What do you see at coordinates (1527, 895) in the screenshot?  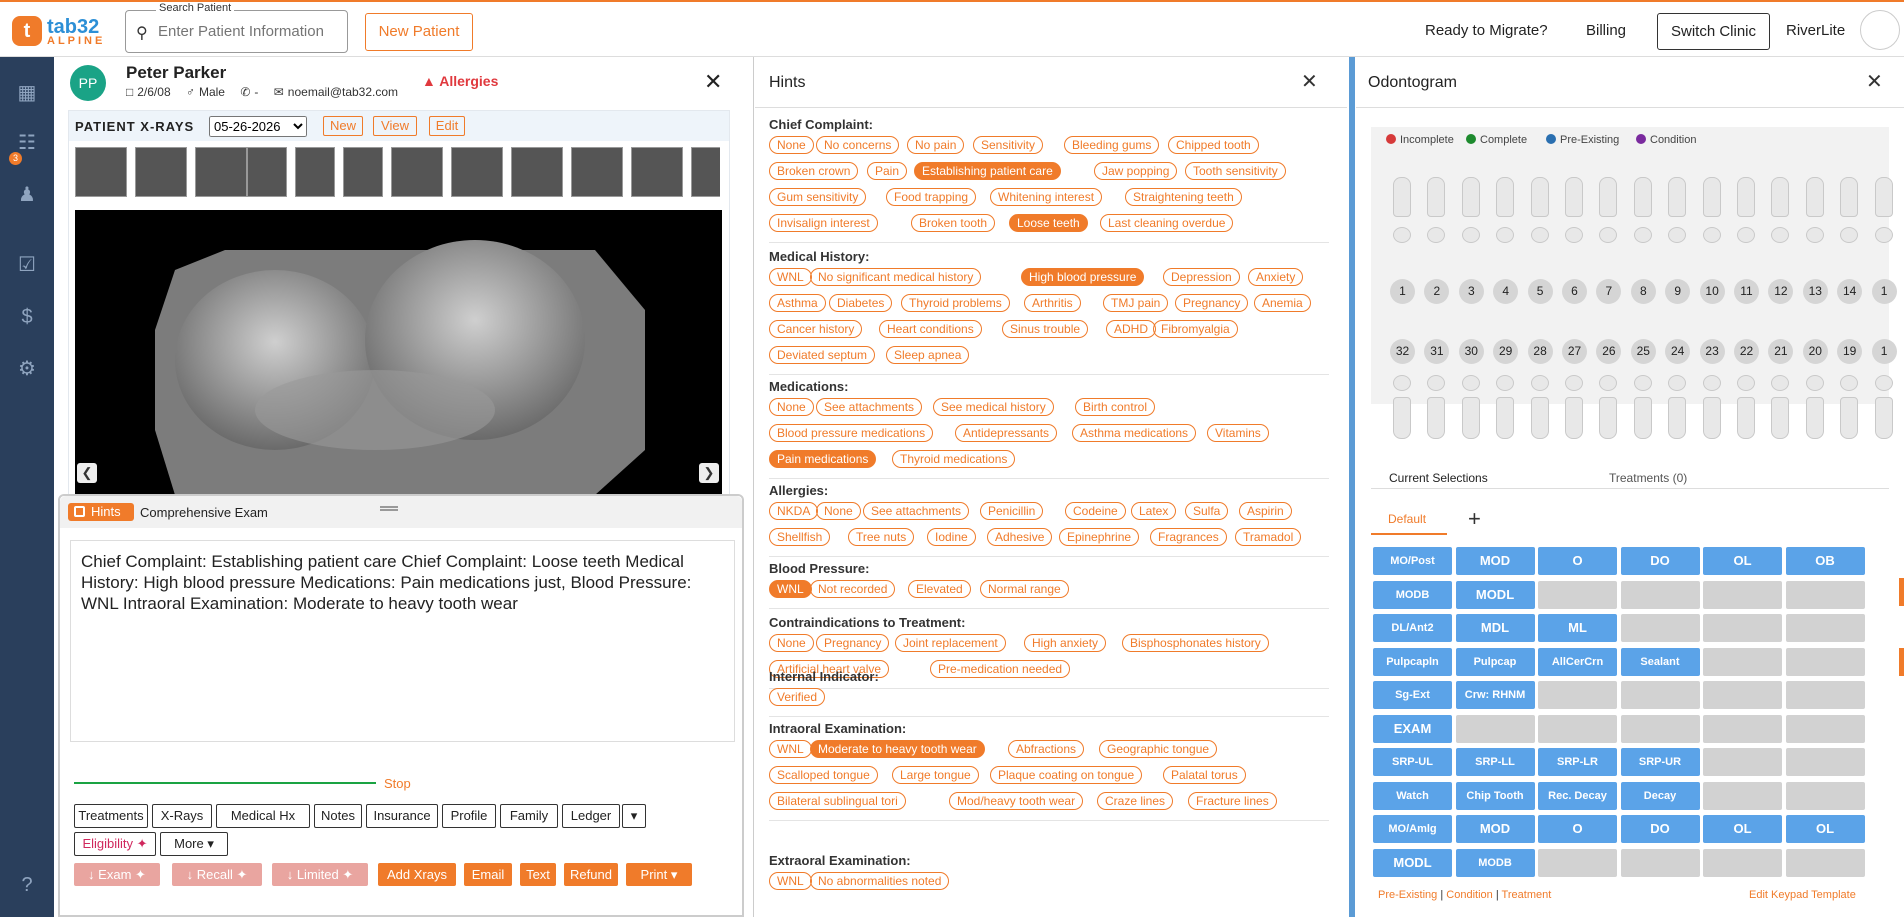 I see `treatment-link: Treatment` at bounding box center [1527, 895].